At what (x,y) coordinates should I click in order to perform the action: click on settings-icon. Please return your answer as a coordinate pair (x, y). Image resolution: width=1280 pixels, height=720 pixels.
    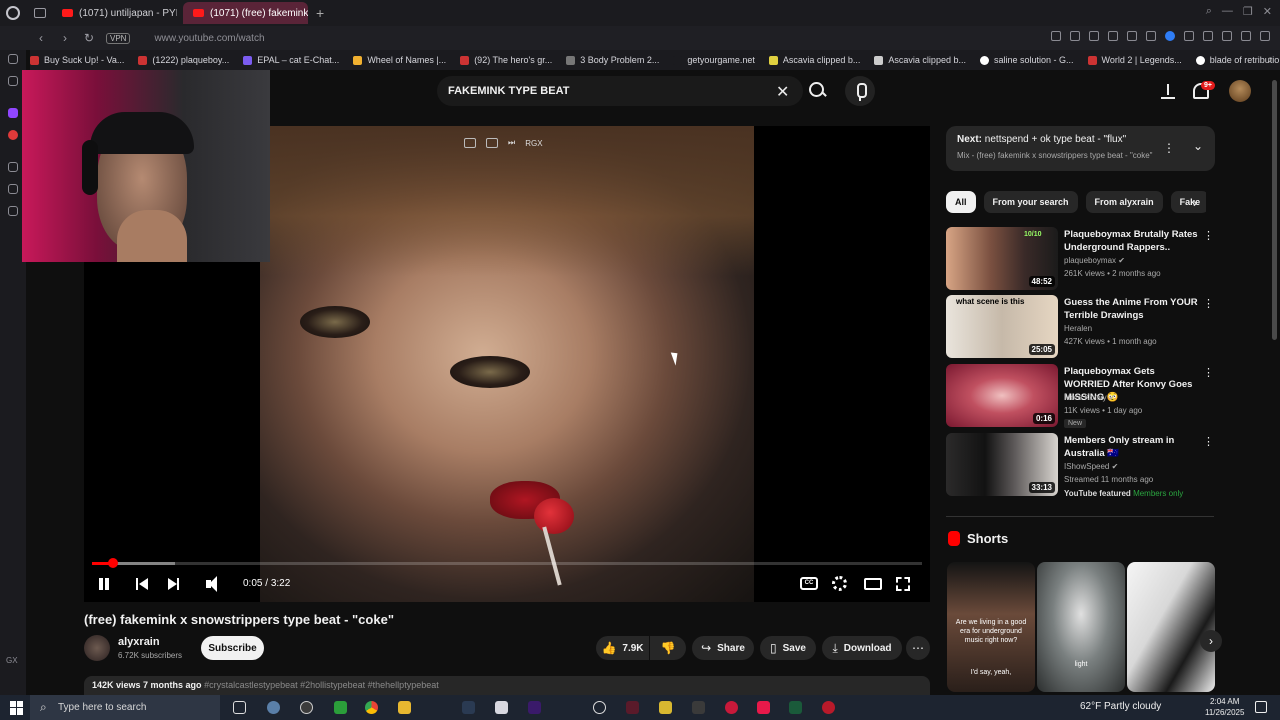
    Looking at the image, I should click on (599, 707).